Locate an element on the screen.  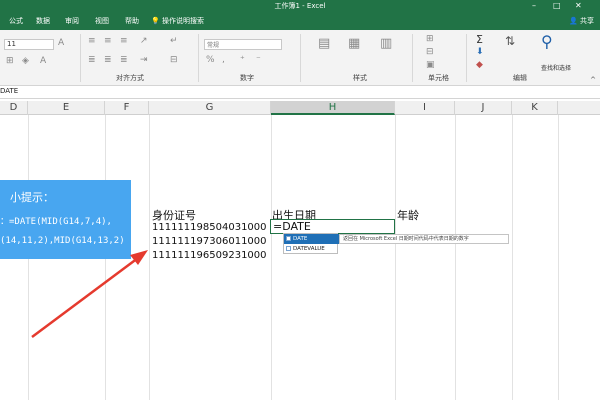
column-header-d: D is located at coordinates (14, 108).